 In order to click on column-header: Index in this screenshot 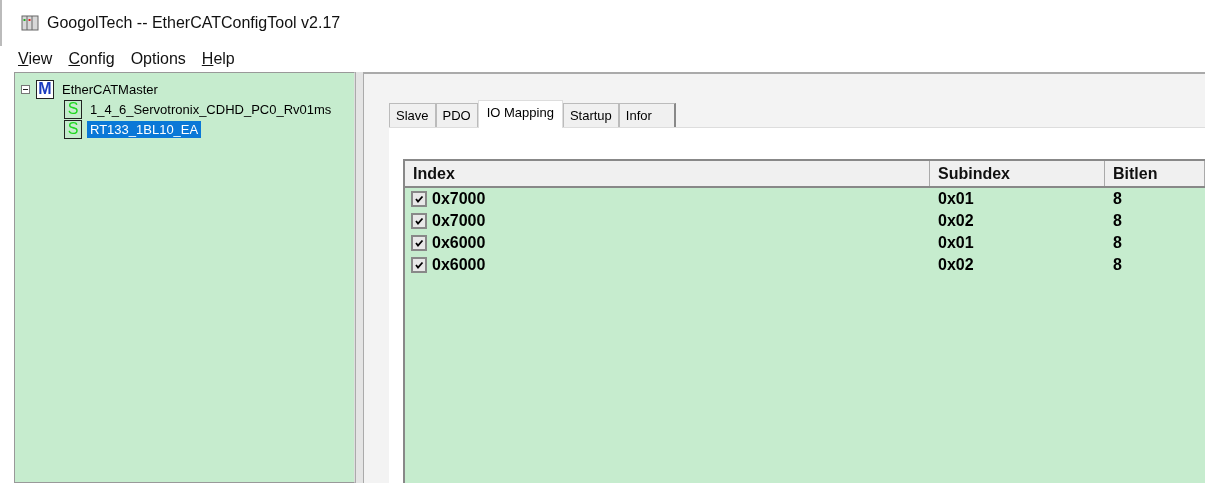, I will do `click(667, 173)`.